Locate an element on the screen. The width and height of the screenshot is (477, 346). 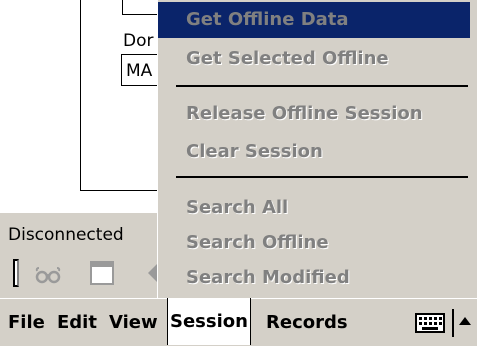
menu-edit: Edit is located at coordinates (77, 322).